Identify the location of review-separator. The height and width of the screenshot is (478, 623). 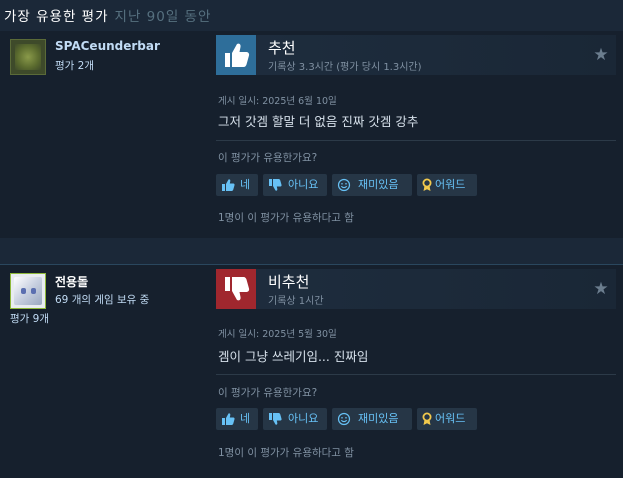
(311, 251).